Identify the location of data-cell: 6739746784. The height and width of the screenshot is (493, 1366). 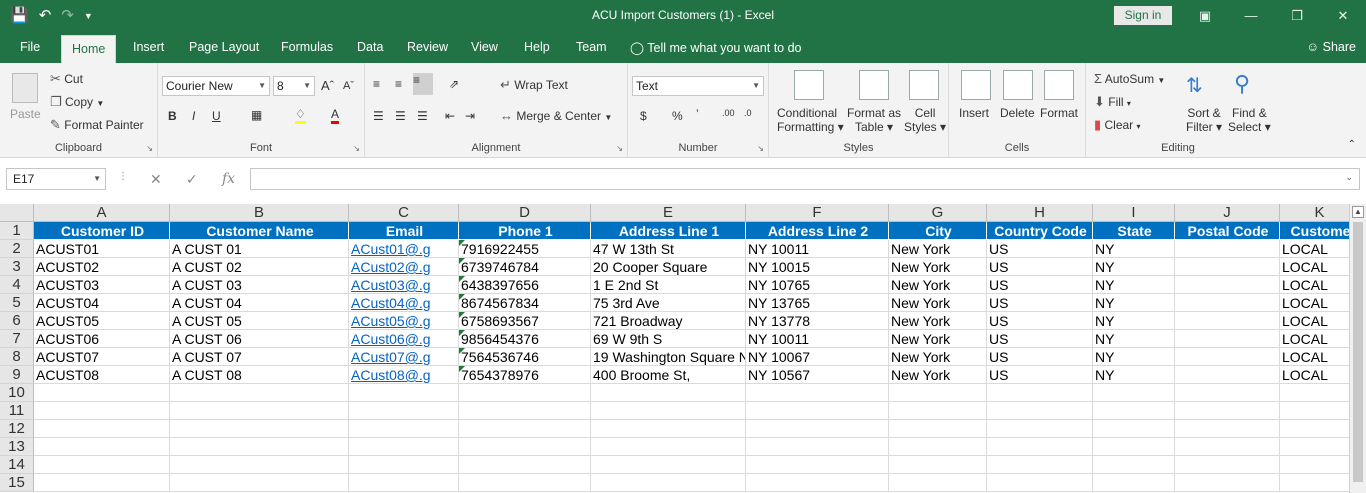
(525, 267).